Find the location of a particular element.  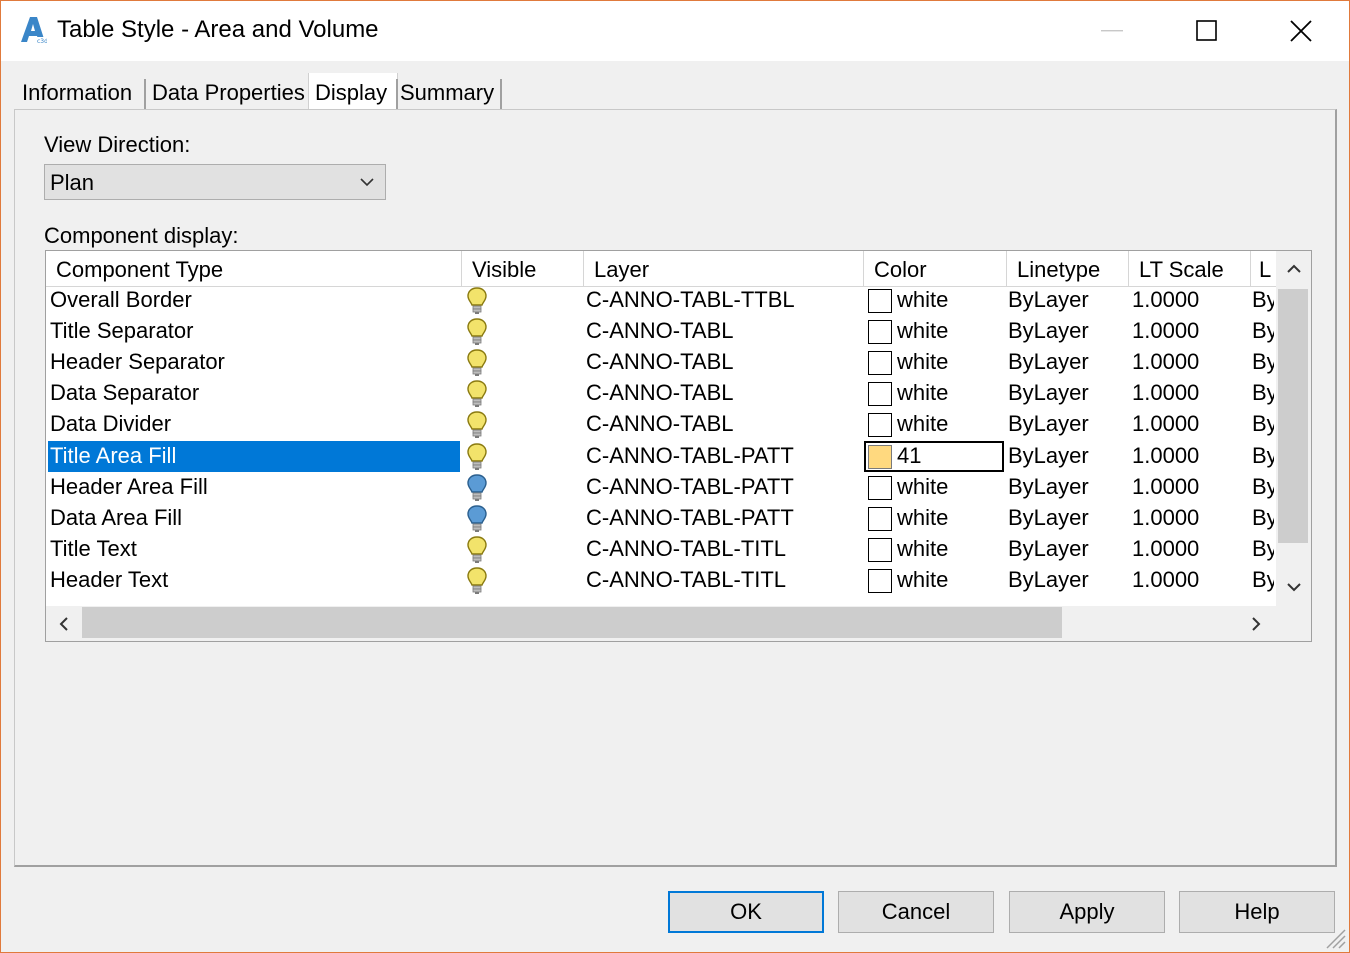

ok-button: OK is located at coordinates (746, 912).